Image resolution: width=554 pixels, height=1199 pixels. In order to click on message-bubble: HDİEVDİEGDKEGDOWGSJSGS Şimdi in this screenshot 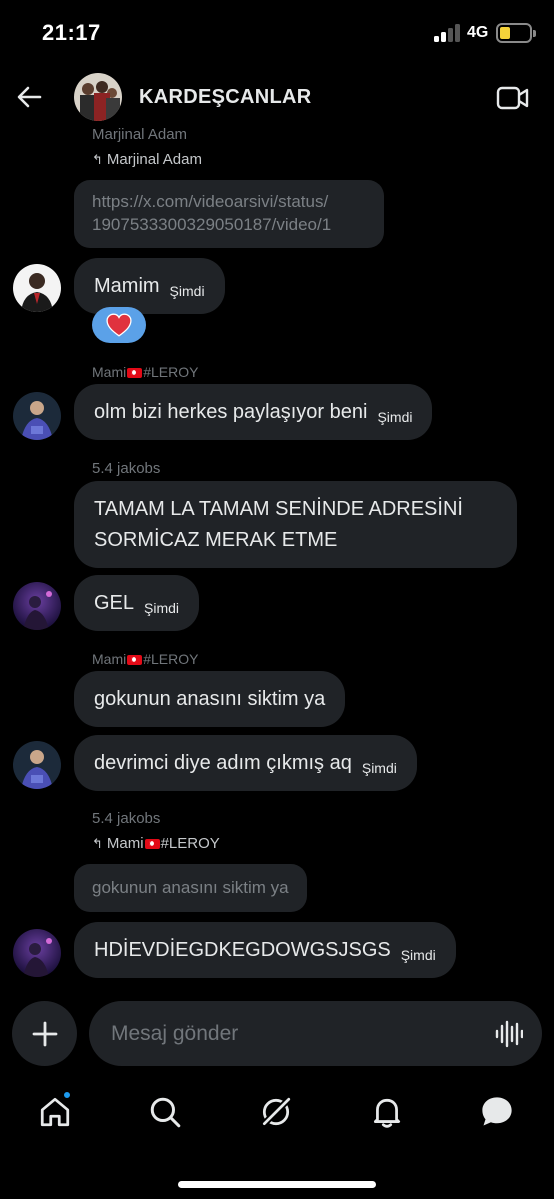, I will do `click(265, 950)`.